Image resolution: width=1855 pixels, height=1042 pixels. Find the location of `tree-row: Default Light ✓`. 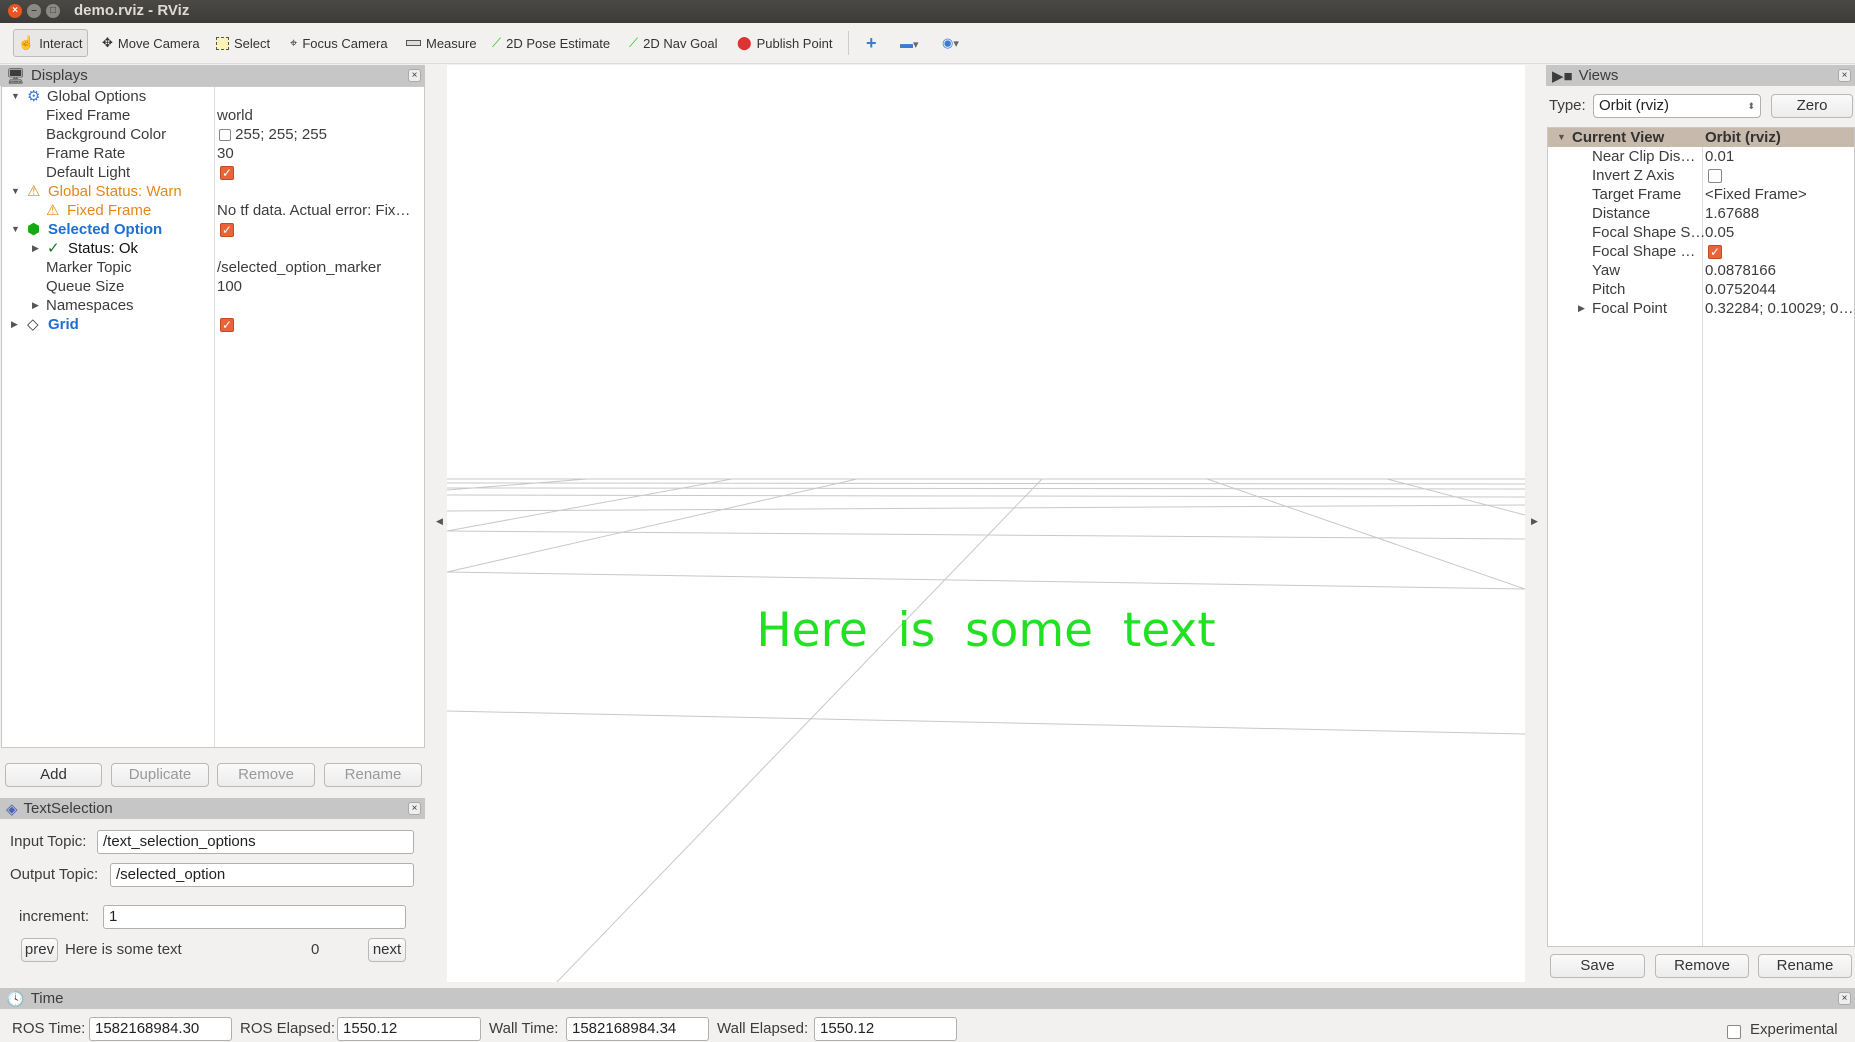

tree-row: Default Light ✓ is located at coordinates (213, 172).